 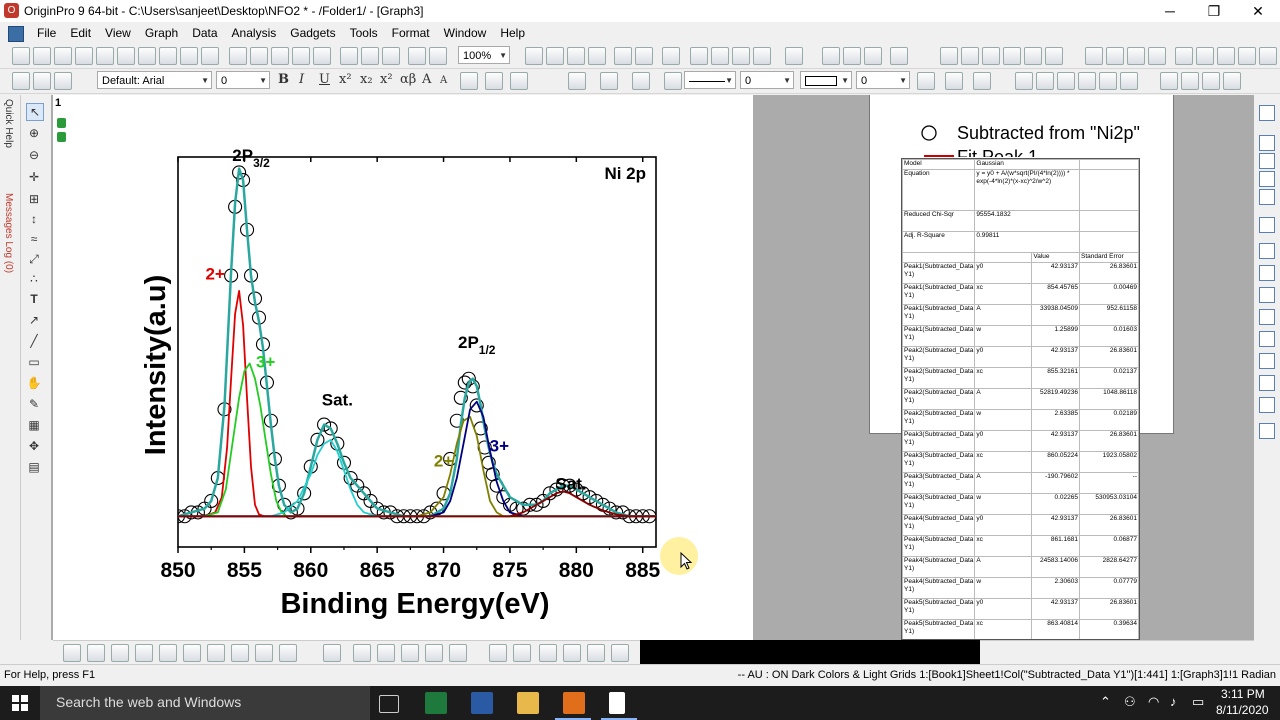 I want to click on border-color-icon, so click(x=954, y=81).